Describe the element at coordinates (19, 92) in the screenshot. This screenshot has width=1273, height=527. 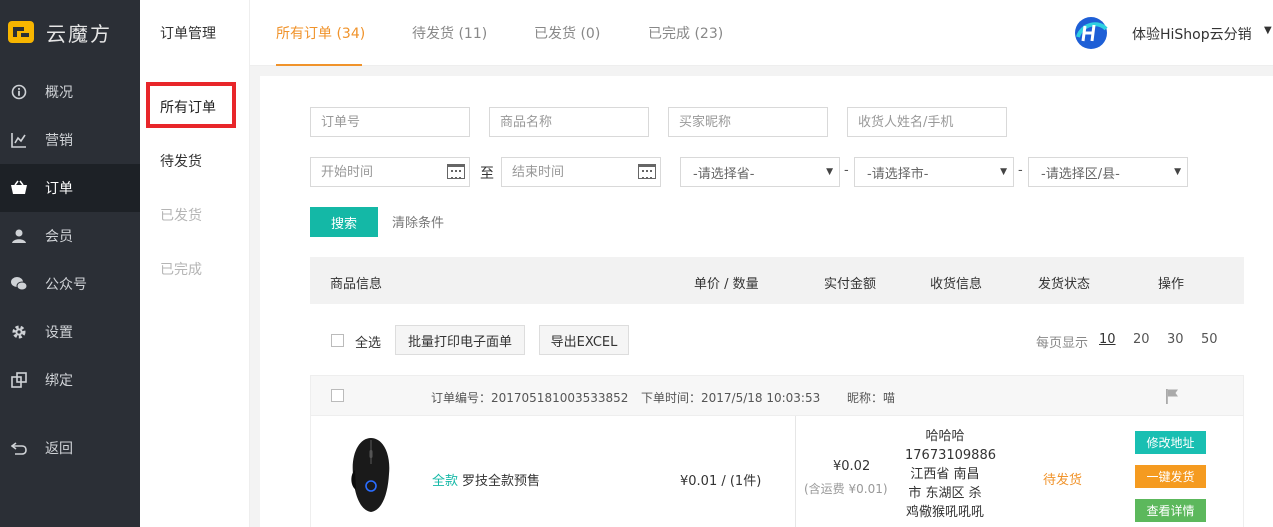
I see `info-icon` at that location.